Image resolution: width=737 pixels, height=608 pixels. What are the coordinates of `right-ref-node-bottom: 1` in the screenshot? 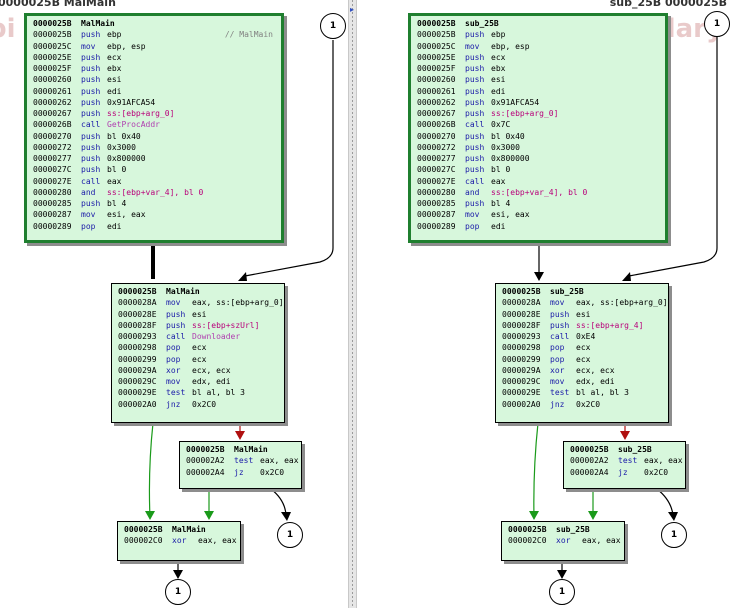 It's located at (562, 592).